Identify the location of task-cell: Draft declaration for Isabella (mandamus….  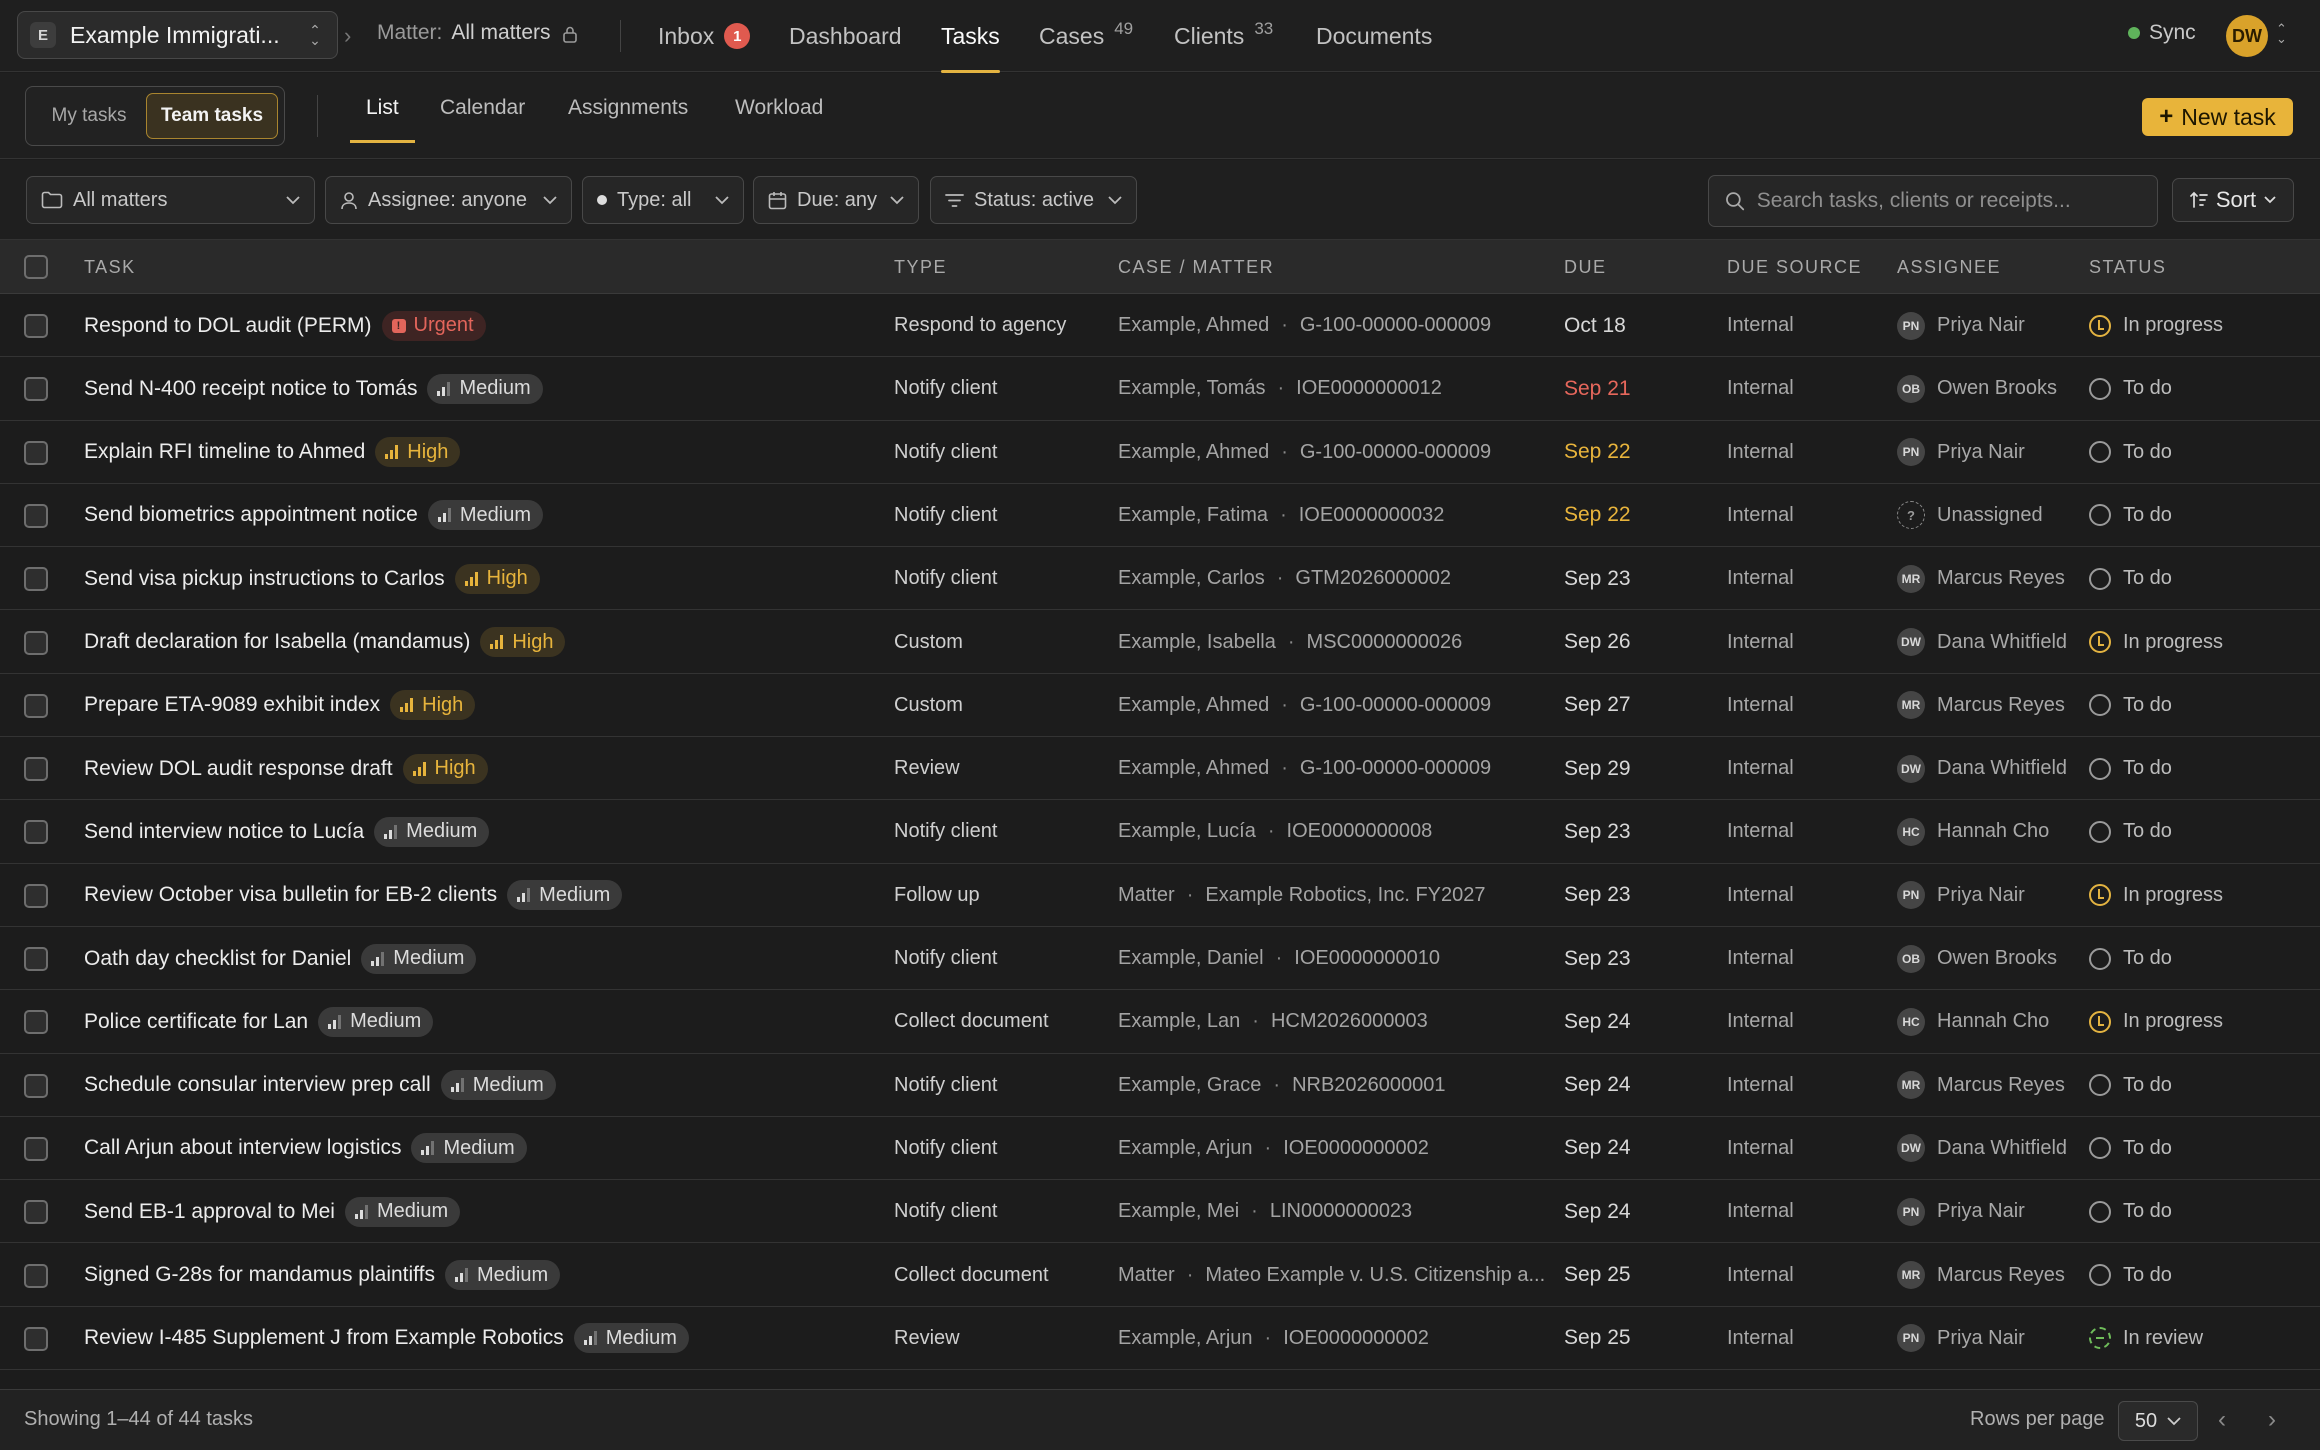
(479, 642).